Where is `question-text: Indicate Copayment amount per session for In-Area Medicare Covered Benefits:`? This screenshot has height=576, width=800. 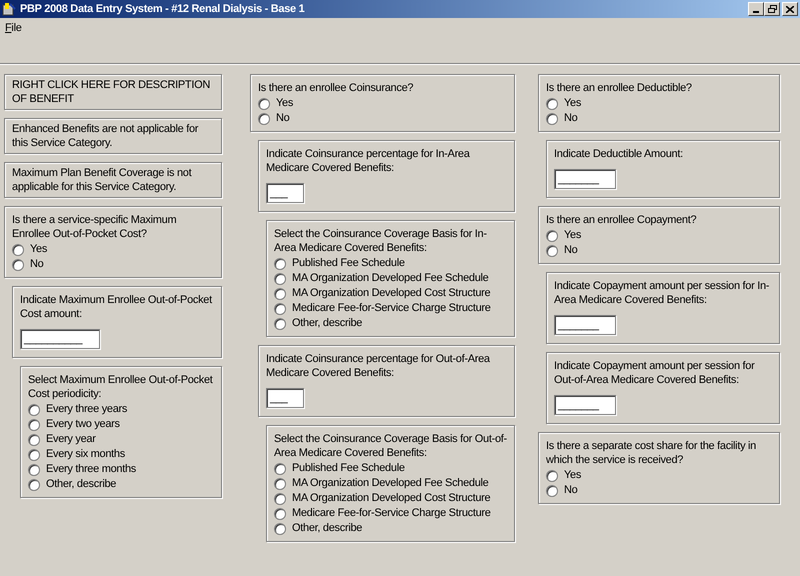
question-text: Indicate Copayment amount per session for In-Area Medicare Covered Benefits: is located at coordinates (662, 293).